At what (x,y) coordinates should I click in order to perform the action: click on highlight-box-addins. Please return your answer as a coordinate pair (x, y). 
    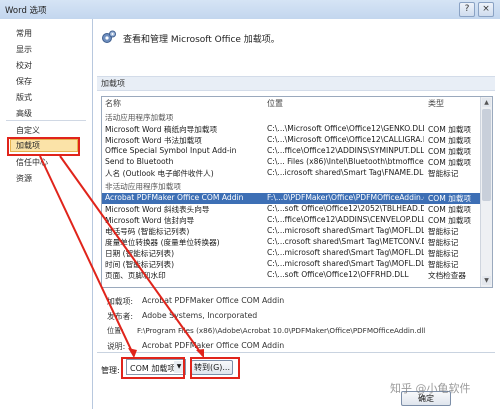
    Looking at the image, I should click on (43, 146).